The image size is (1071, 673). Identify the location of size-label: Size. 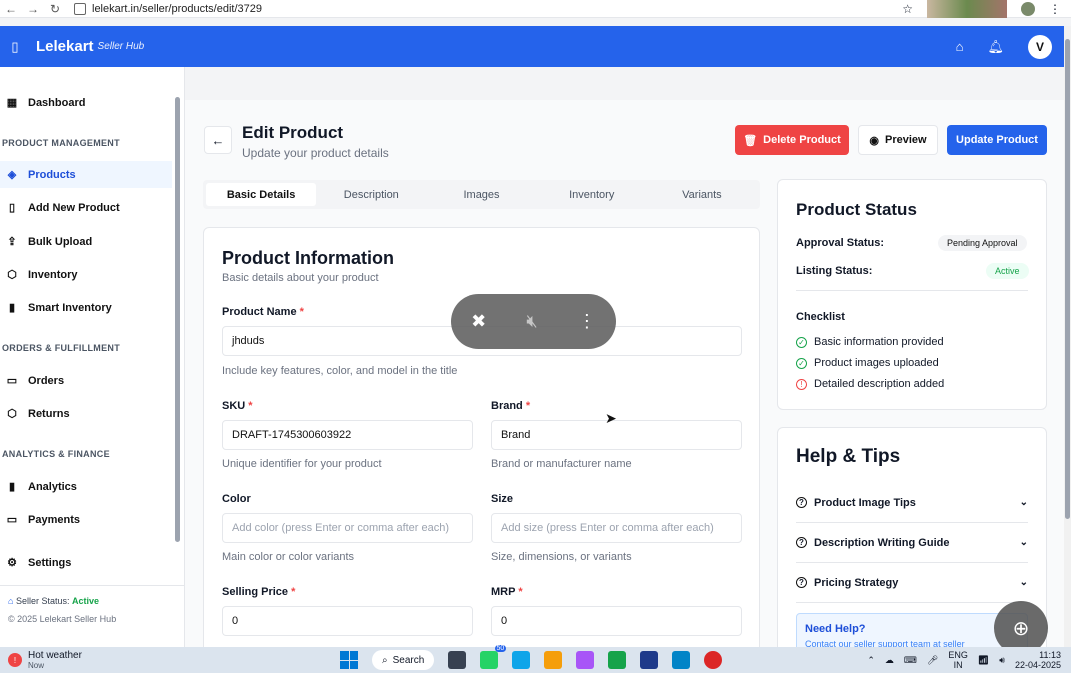
(502, 499).